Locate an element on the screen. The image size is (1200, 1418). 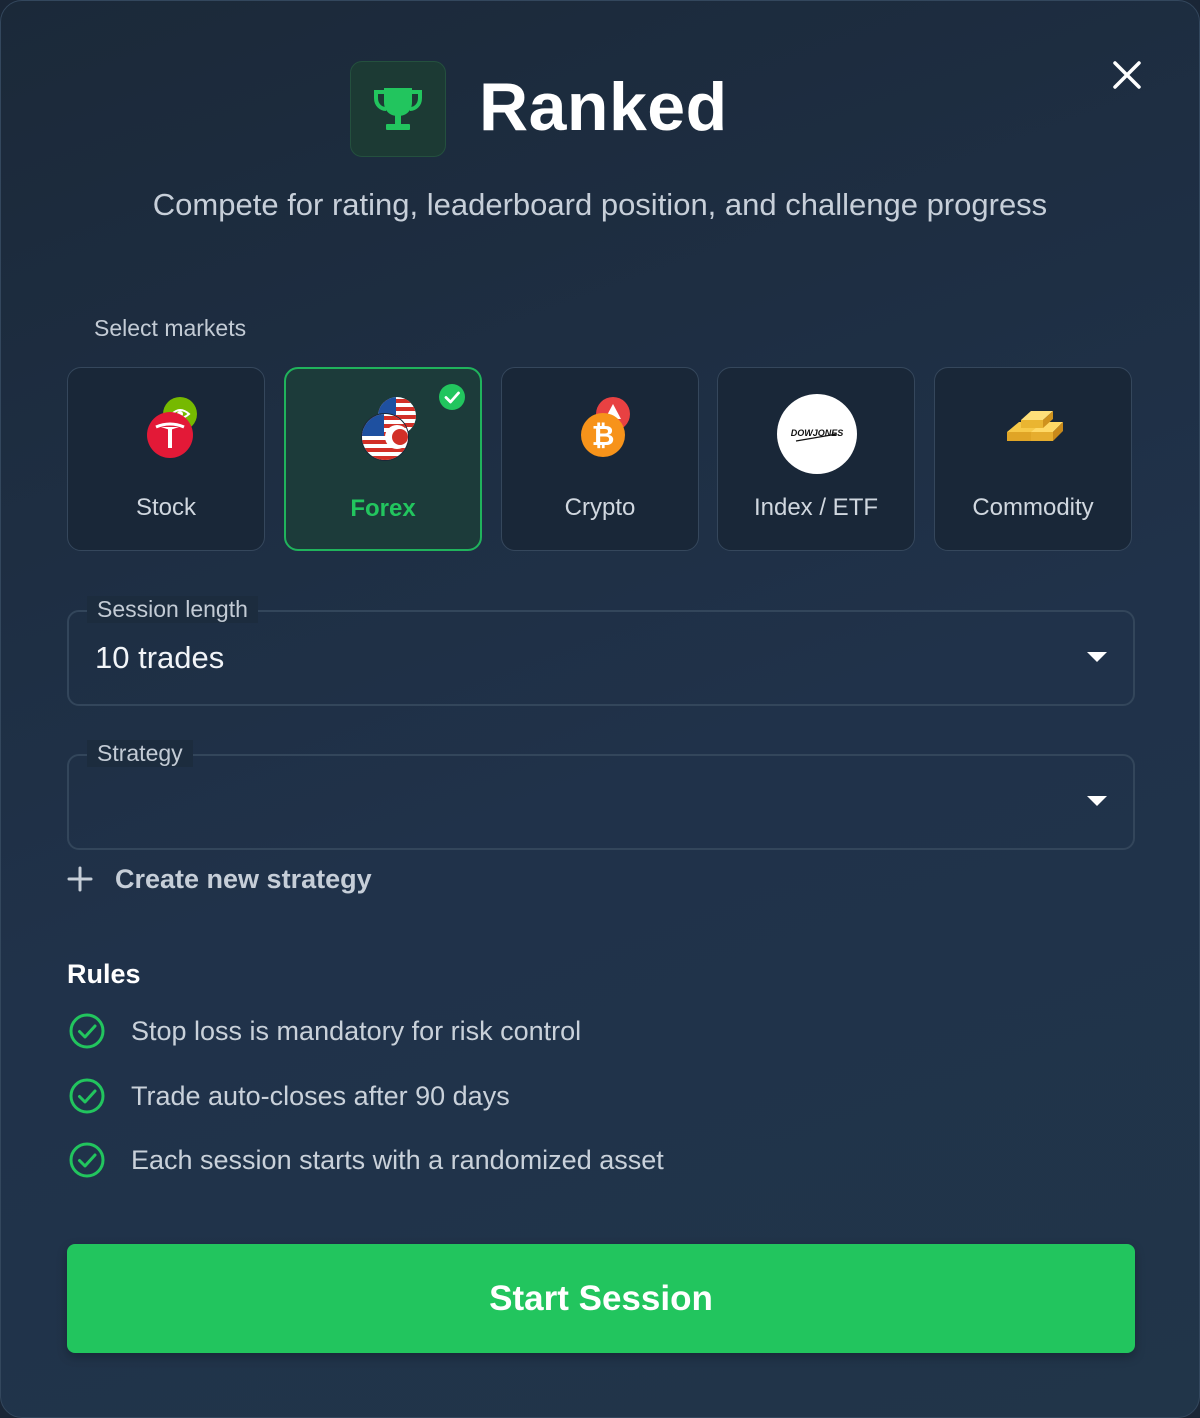
rules-title: Rules is located at coordinates (104, 974).